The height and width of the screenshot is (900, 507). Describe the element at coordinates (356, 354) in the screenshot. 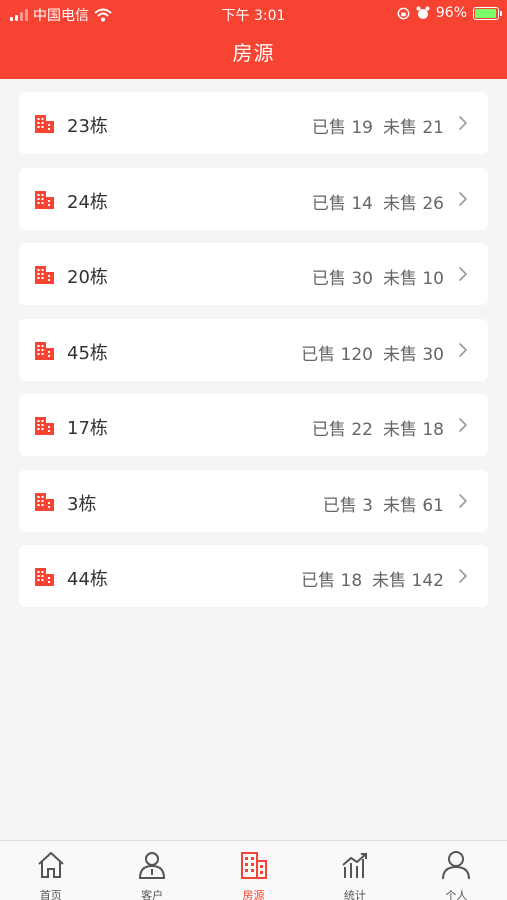

I see `sold-count: 120` at that location.